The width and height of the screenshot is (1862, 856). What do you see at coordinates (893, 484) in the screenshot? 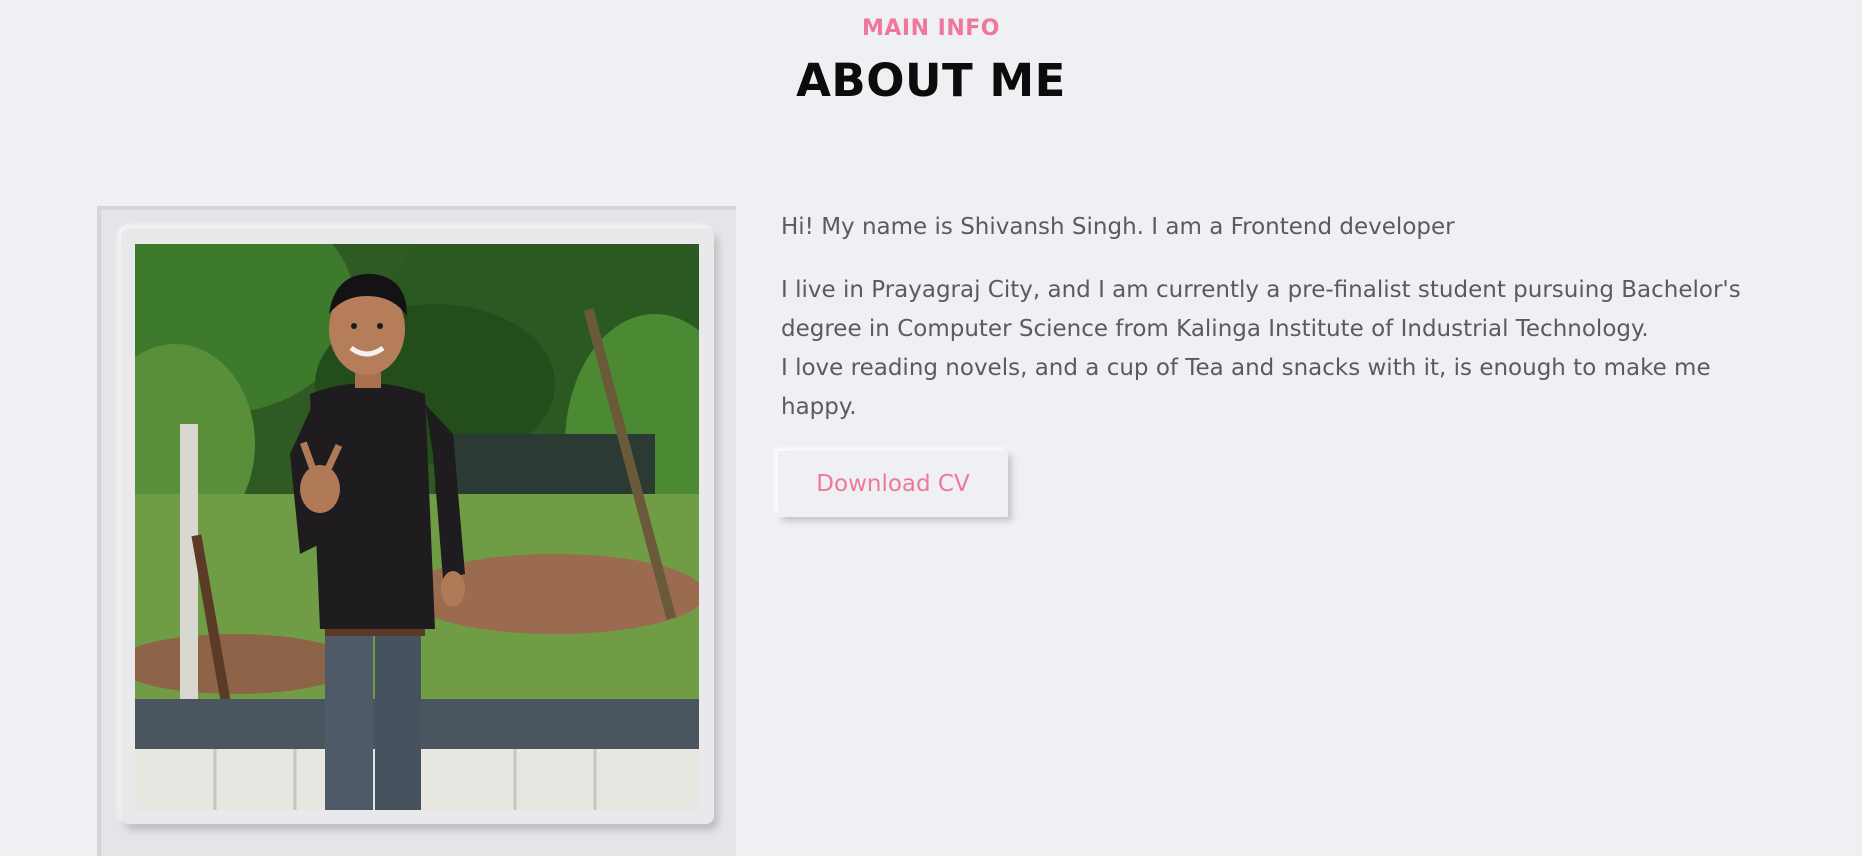
I see `download-cv-button: Download CV` at bounding box center [893, 484].